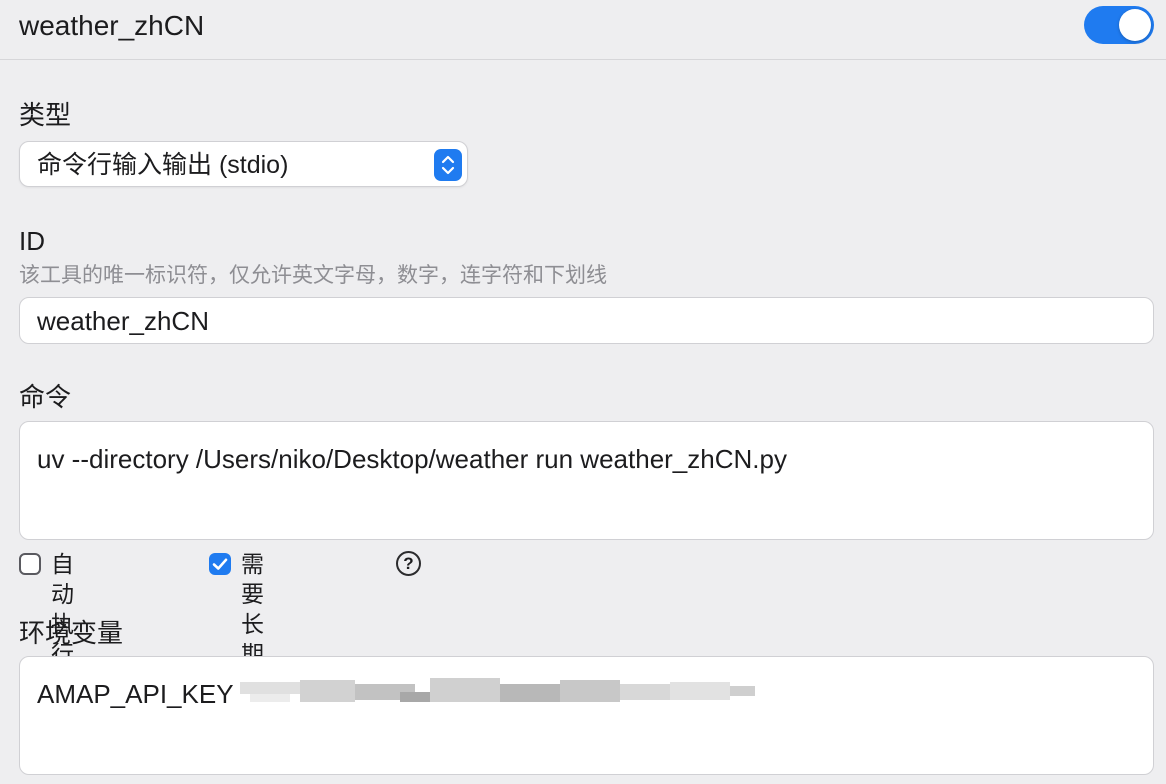  I want to click on help-icon: ?, so click(408, 563).